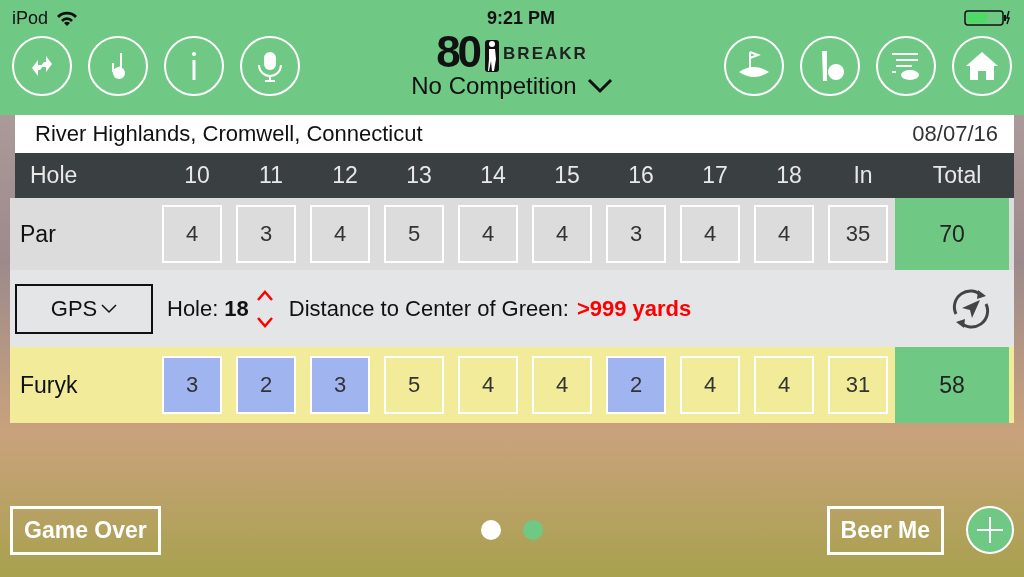 This screenshot has width=1024, height=577. Describe the element at coordinates (42, 66) in the screenshot. I see `sync-button` at that location.